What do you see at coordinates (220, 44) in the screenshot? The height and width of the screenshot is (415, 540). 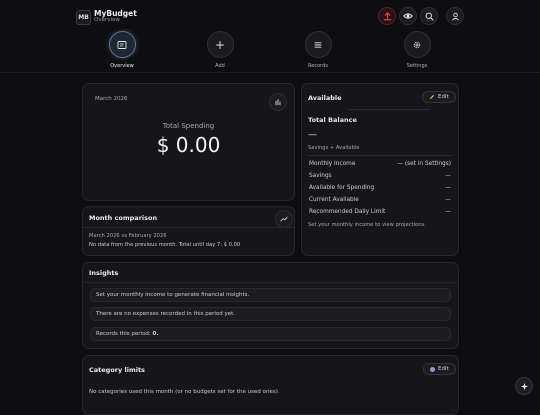 I see `plus-icon` at bounding box center [220, 44].